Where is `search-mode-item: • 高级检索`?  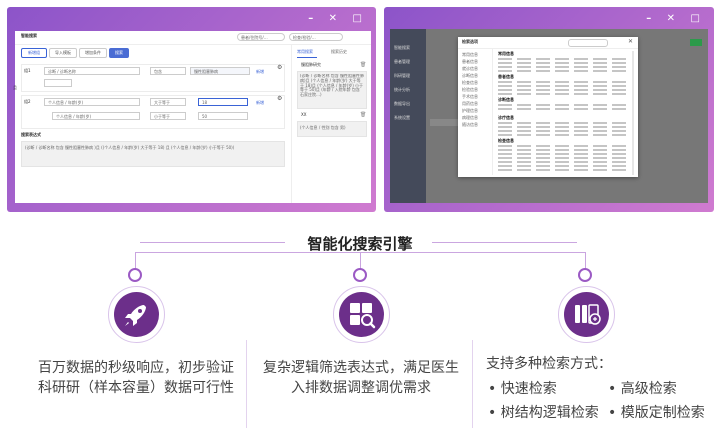 search-mode-item: • 高级检索 is located at coordinates (642, 389).